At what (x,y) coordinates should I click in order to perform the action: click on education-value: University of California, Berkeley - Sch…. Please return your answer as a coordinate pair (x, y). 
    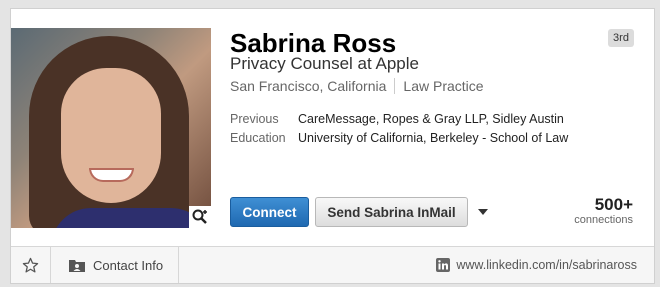
    Looking at the image, I should click on (433, 138).